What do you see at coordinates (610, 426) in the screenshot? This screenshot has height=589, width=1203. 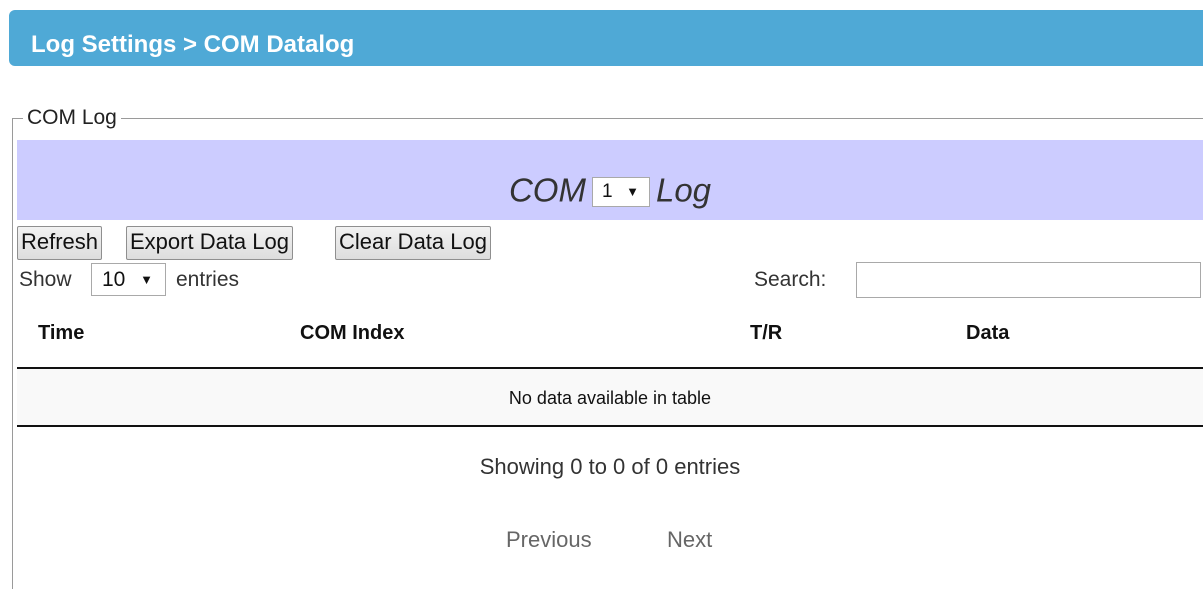 I see `table-bottom-divider` at bounding box center [610, 426].